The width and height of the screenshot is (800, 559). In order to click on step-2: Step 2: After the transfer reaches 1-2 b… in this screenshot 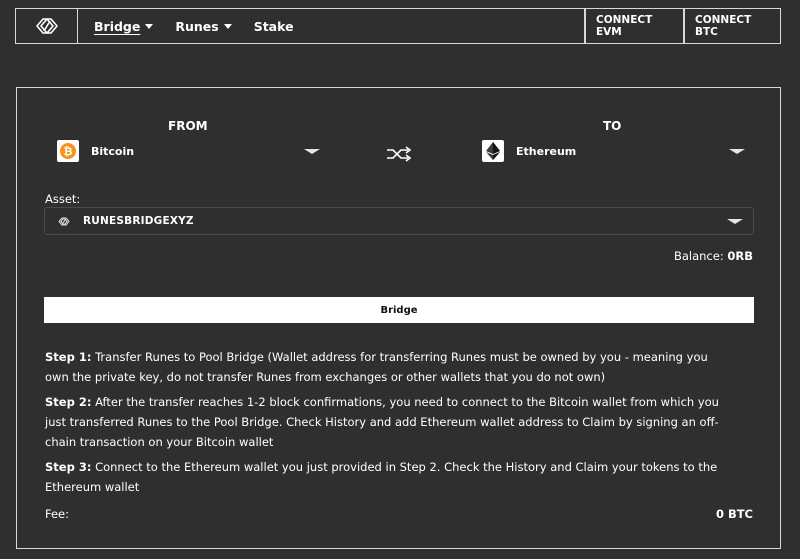, I will do `click(390, 422)`.